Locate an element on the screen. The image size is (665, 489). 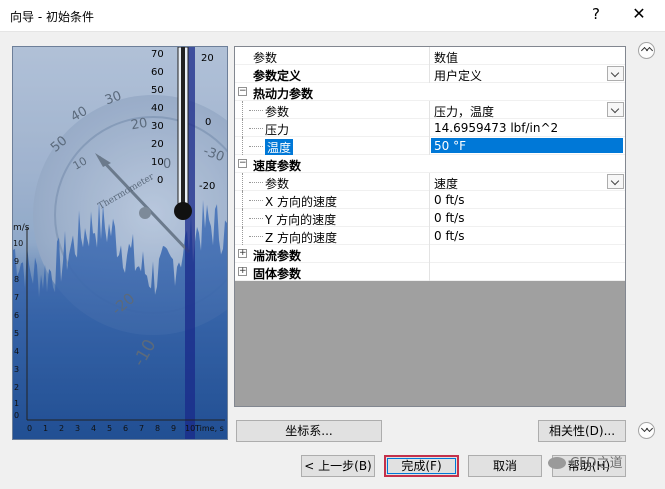
x-tick: 10 is located at coordinates (190, 428).